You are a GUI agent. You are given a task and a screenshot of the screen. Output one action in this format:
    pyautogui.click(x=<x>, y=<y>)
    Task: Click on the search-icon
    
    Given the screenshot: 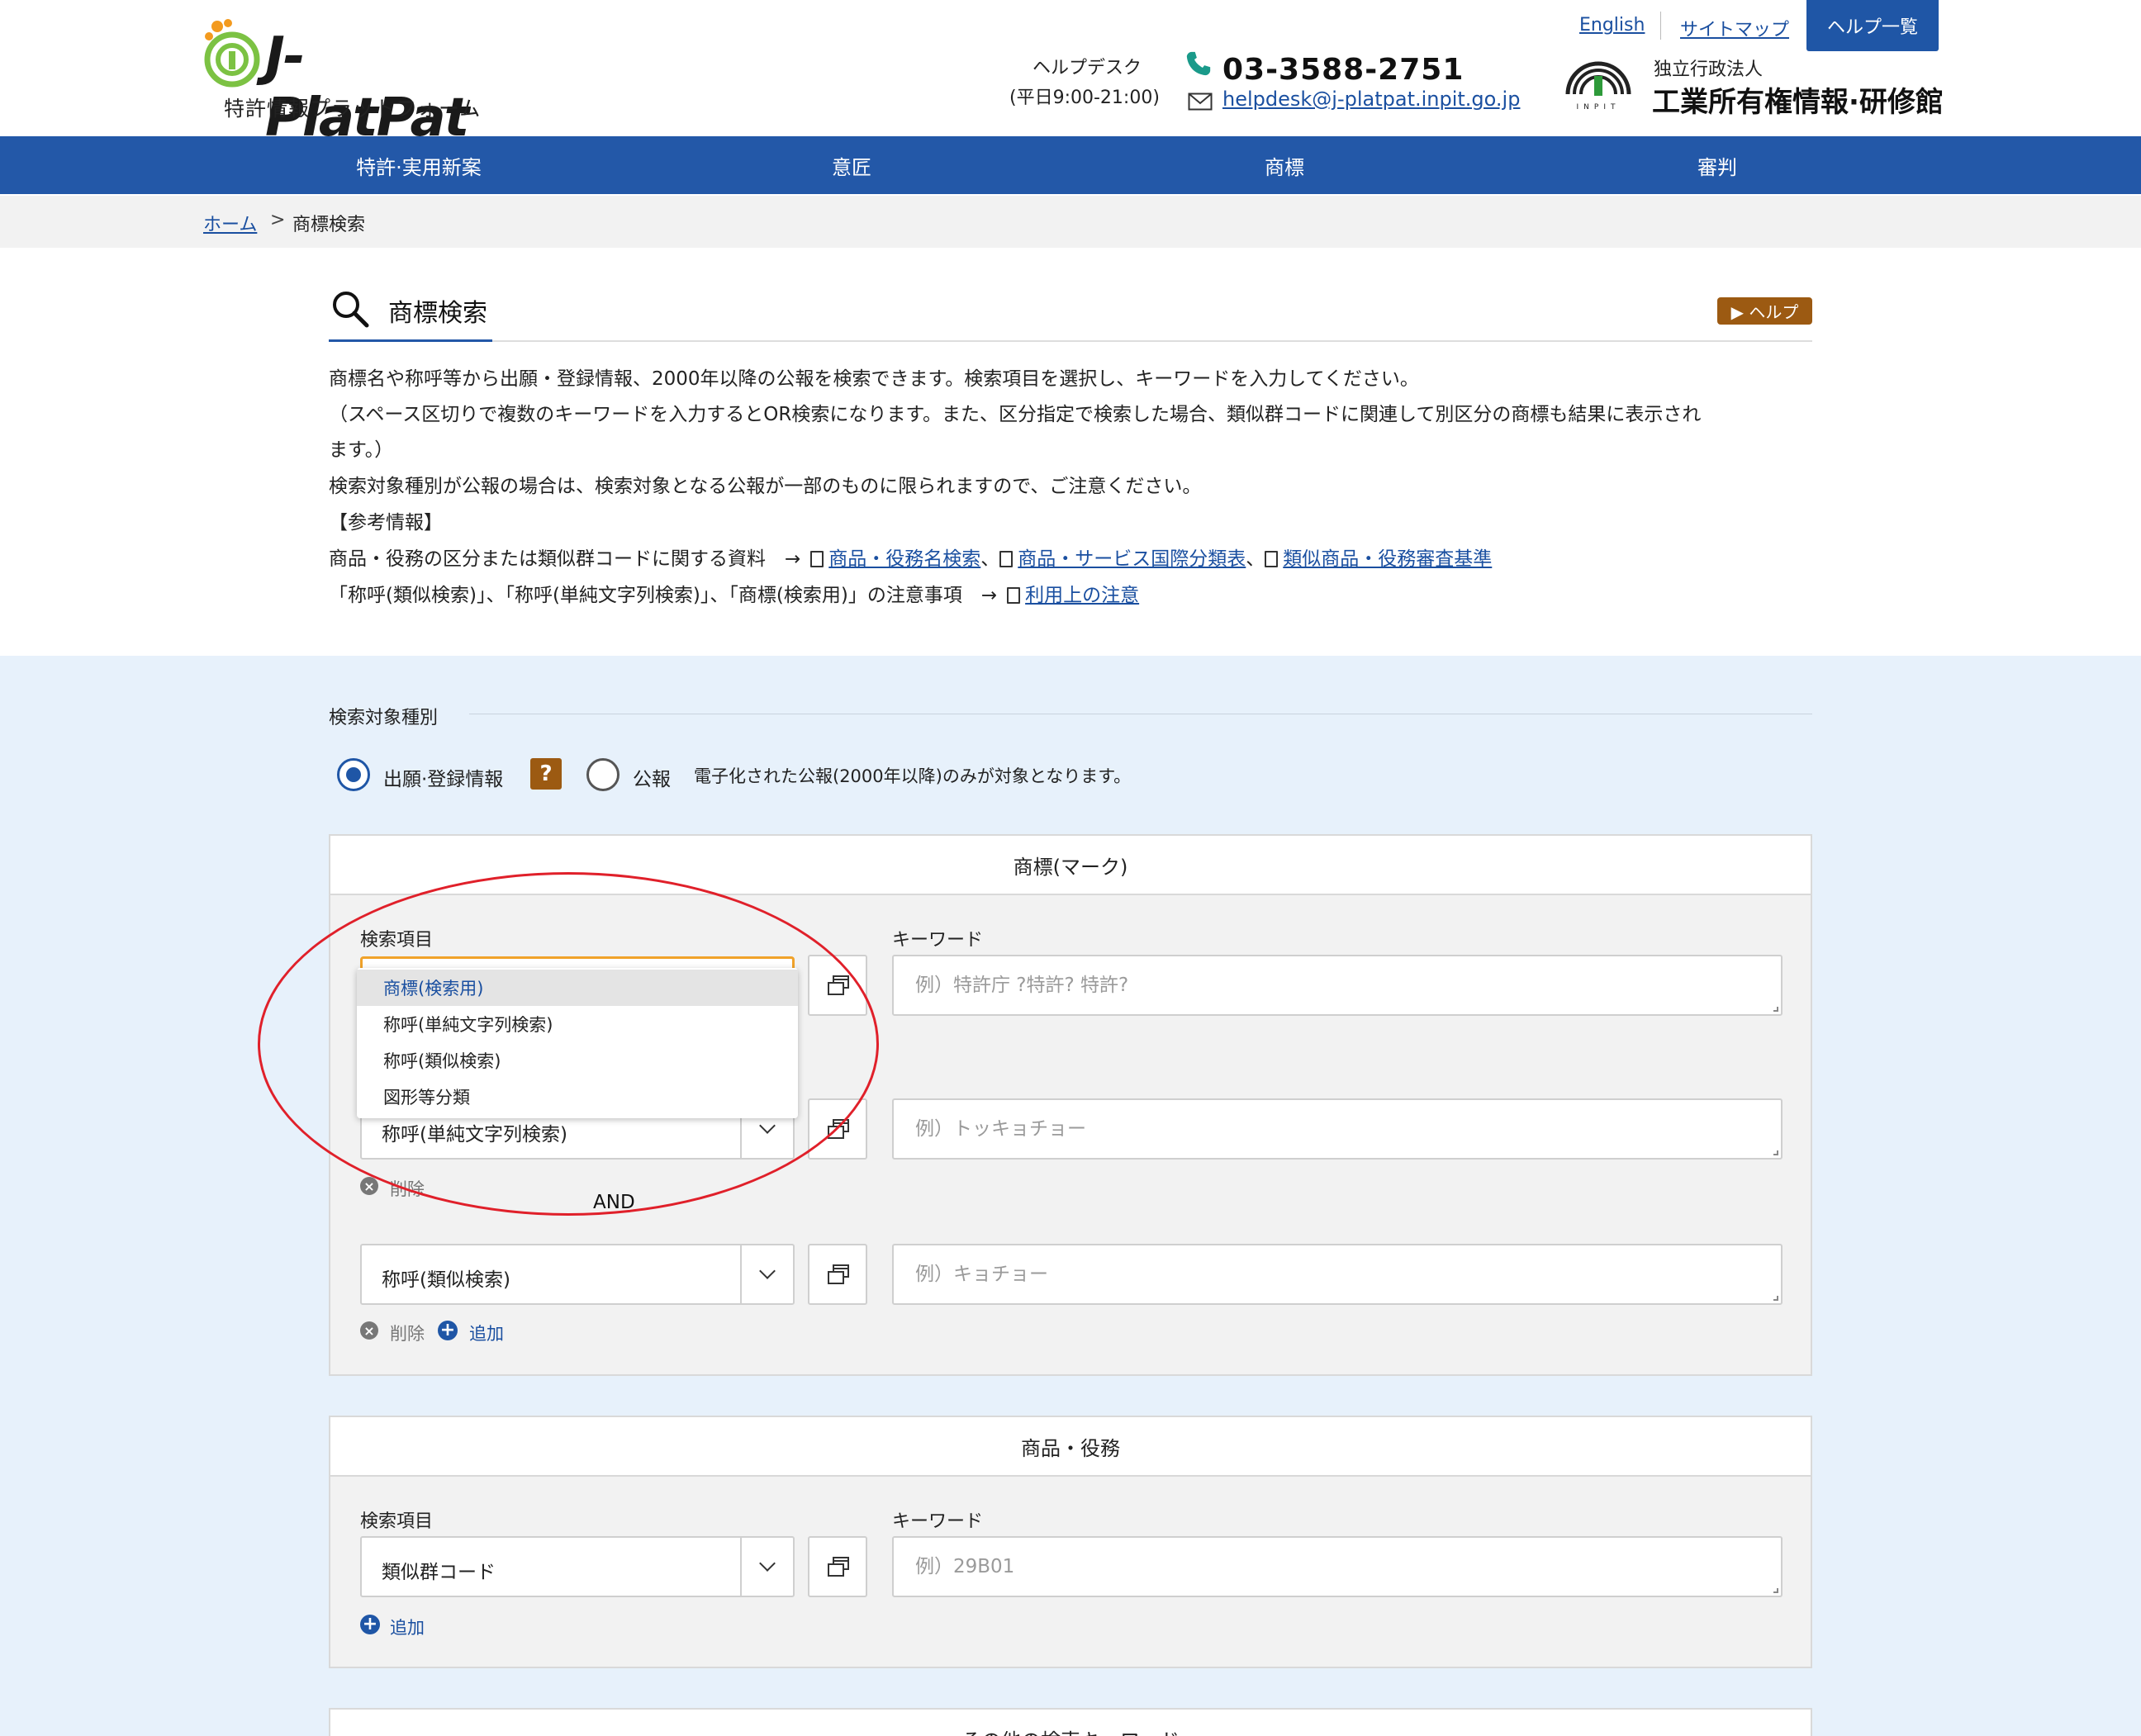 What is the action you would take?
    pyautogui.click(x=351, y=310)
    